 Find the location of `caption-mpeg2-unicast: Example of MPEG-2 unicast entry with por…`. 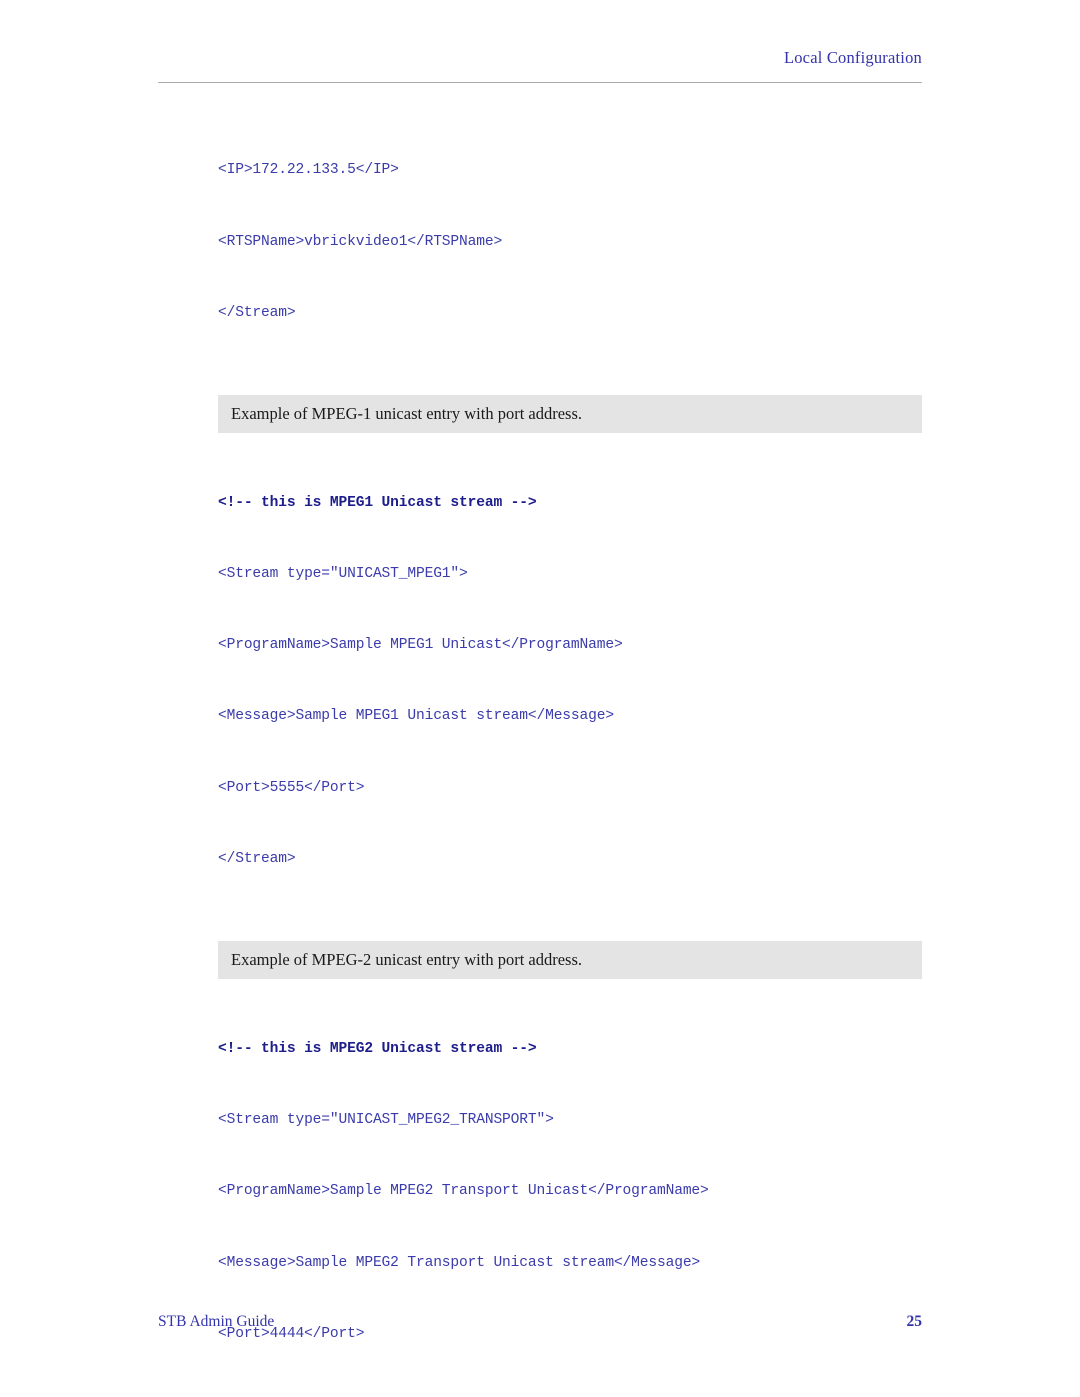

caption-mpeg2-unicast: Example of MPEG-2 unicast entry with por… is located at coordinates (570, 959).